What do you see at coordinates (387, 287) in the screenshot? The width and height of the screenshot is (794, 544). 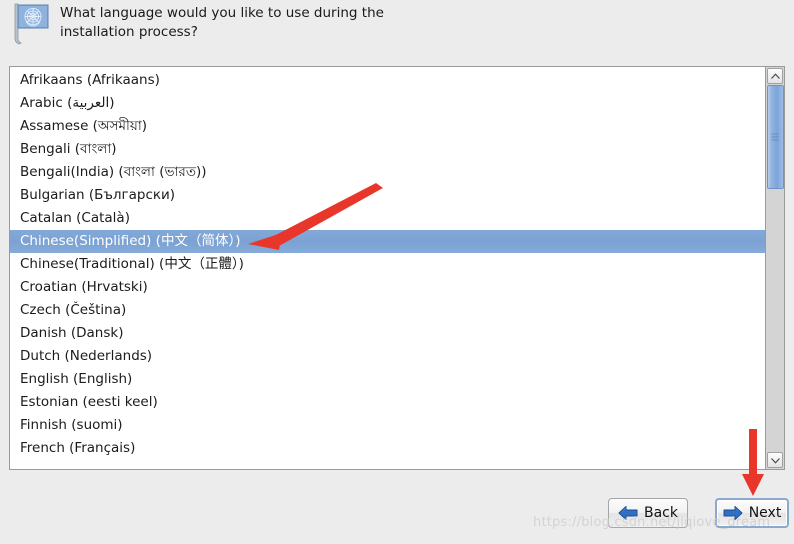 I see `list-item: Croatian (Hrvatski)` at bounding box center [387, 287].